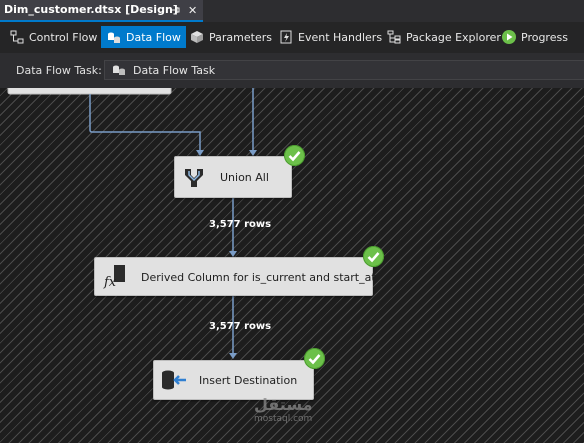  I want to click on tab-control-flow-label: Control Flow, so click(63, 37).